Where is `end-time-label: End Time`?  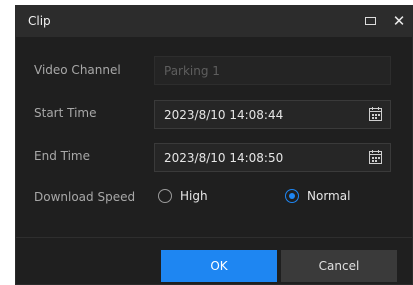
end-time-label: End Time is located at coordinates (62, 156).